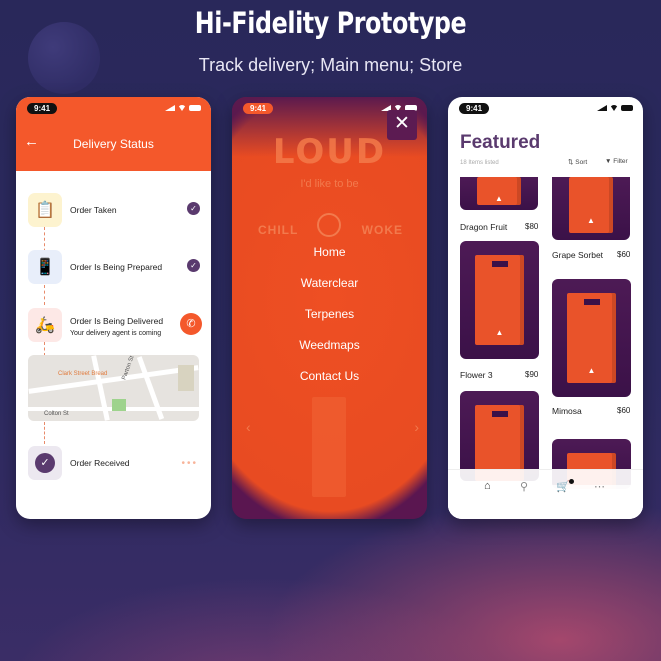 The image size is (661, 661). What do you see at coordinates (329, 345) in the screenshot?
I see `menu-item-weedmaps: Weedmaps` at bounding box center [329, 345].